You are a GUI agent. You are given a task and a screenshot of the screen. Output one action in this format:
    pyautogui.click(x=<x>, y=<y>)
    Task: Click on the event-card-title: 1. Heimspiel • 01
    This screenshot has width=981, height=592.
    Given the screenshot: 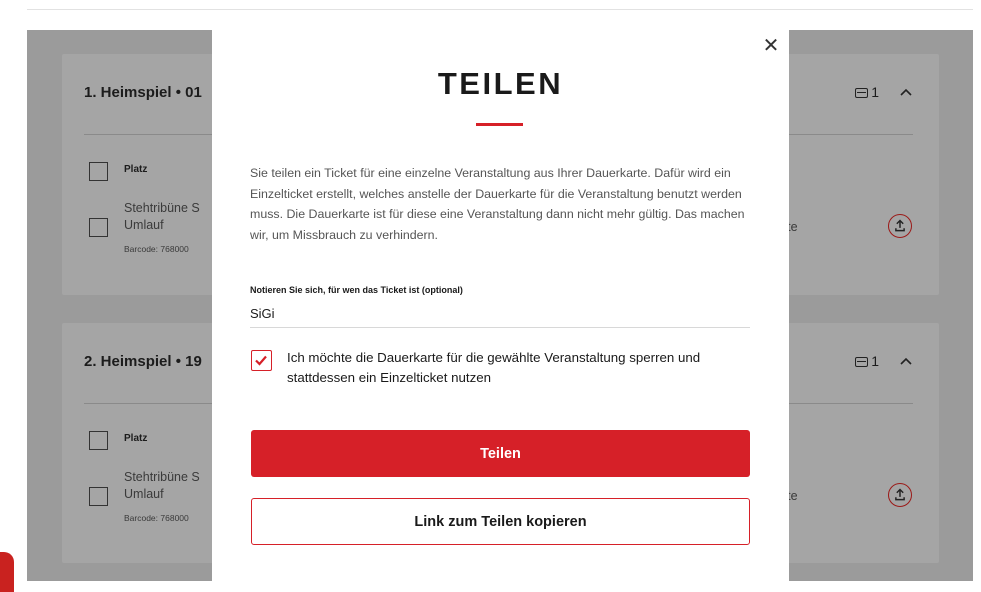 What is the action you would take?
    pyautogui.click(x=143, y=92)
    